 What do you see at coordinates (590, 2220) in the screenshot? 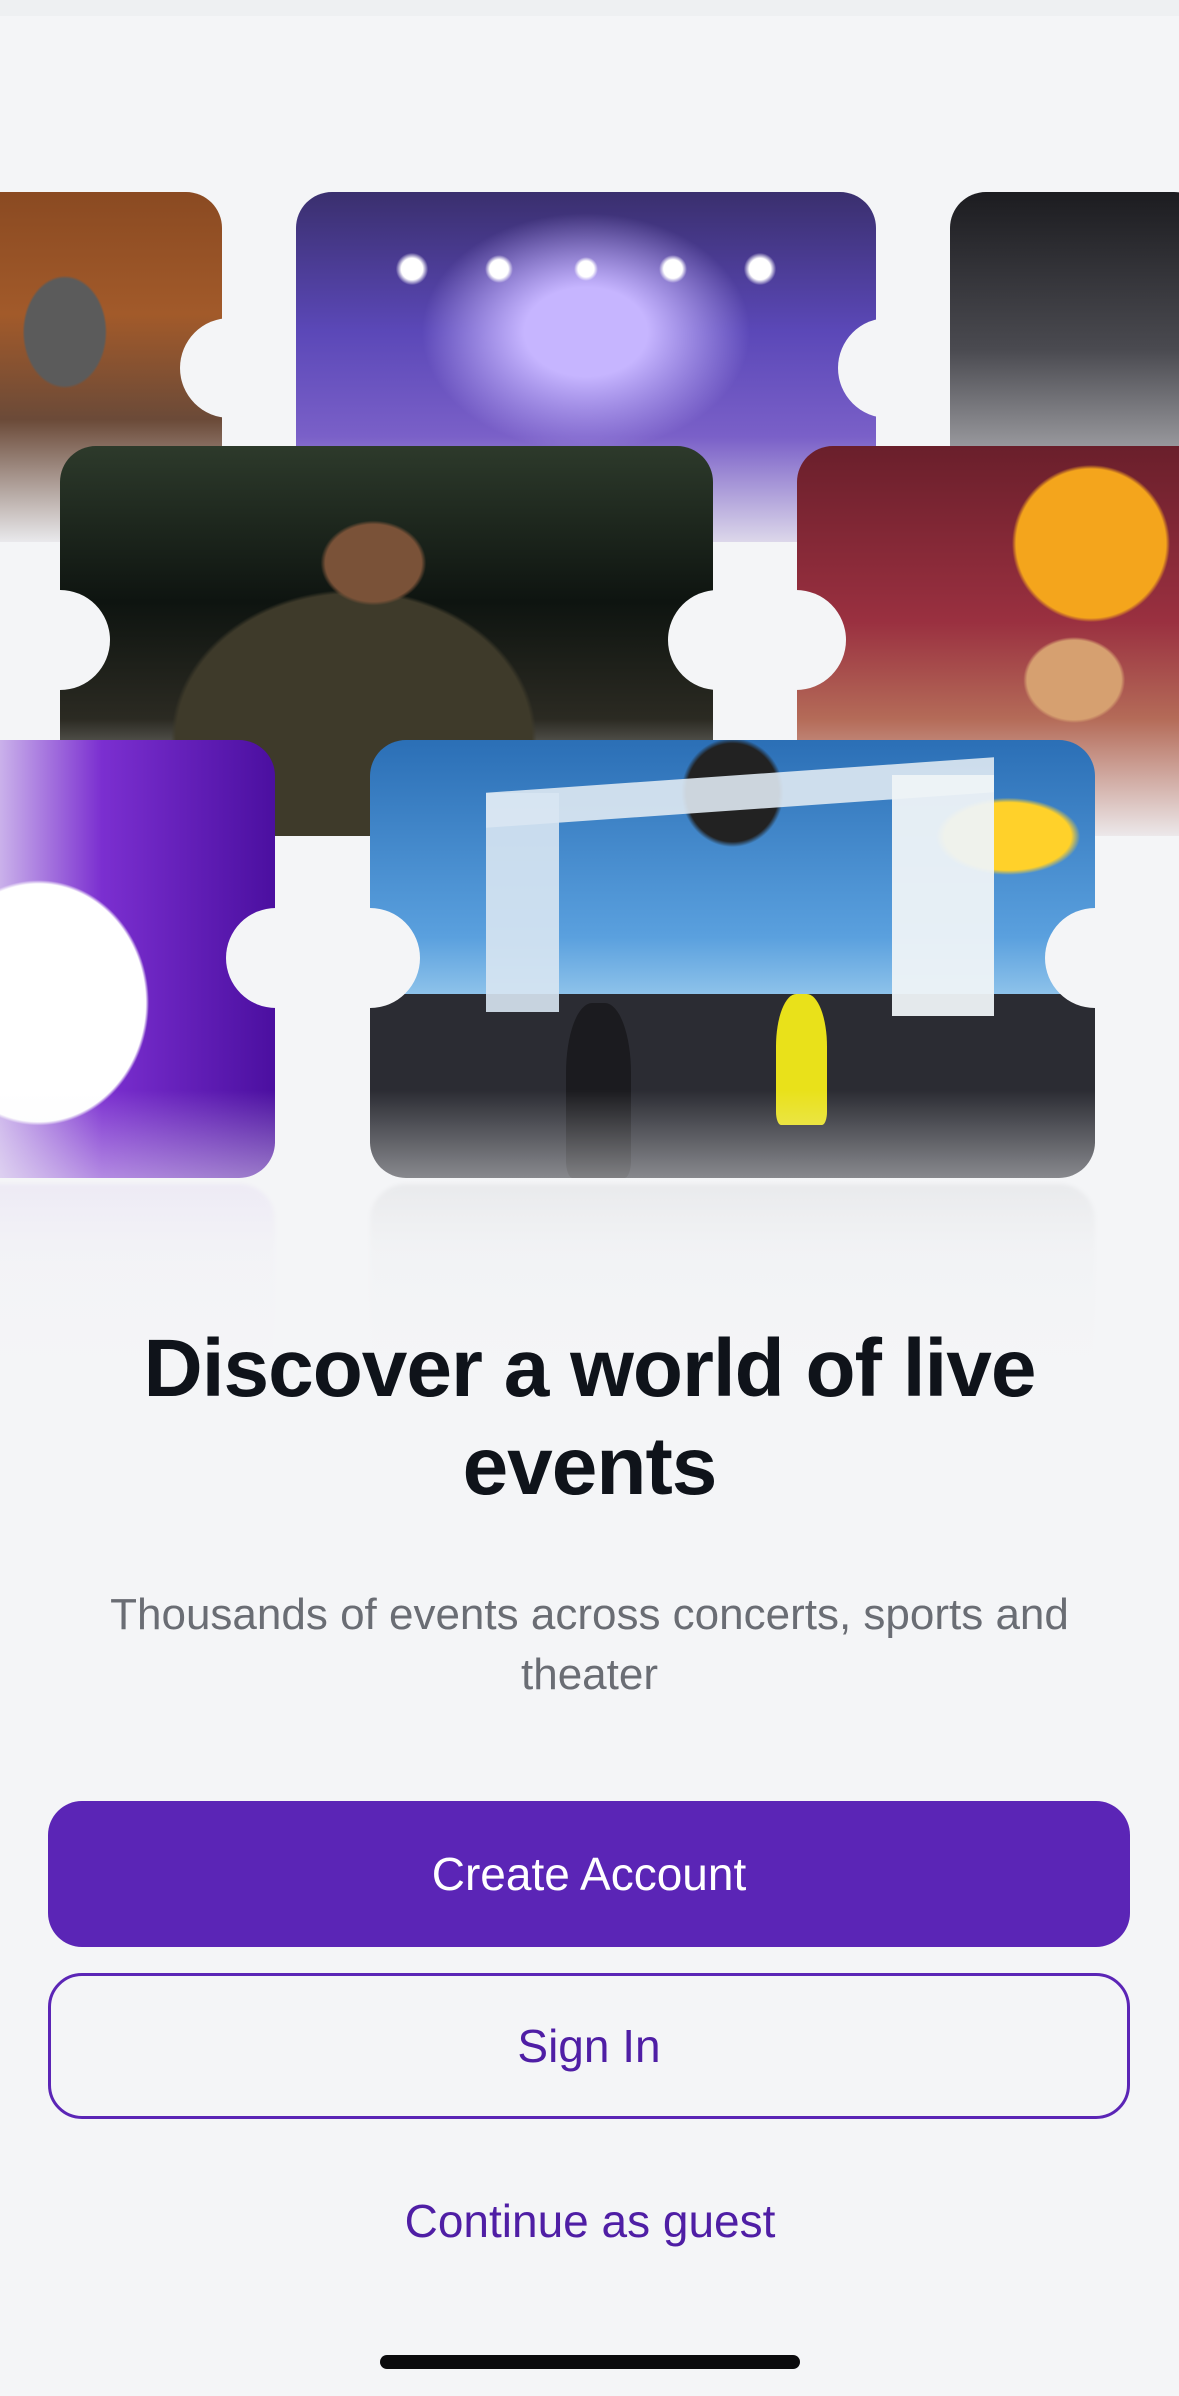
I see `continue-as-guest-link: Continue as guest` at bounding box center [590, 2220].